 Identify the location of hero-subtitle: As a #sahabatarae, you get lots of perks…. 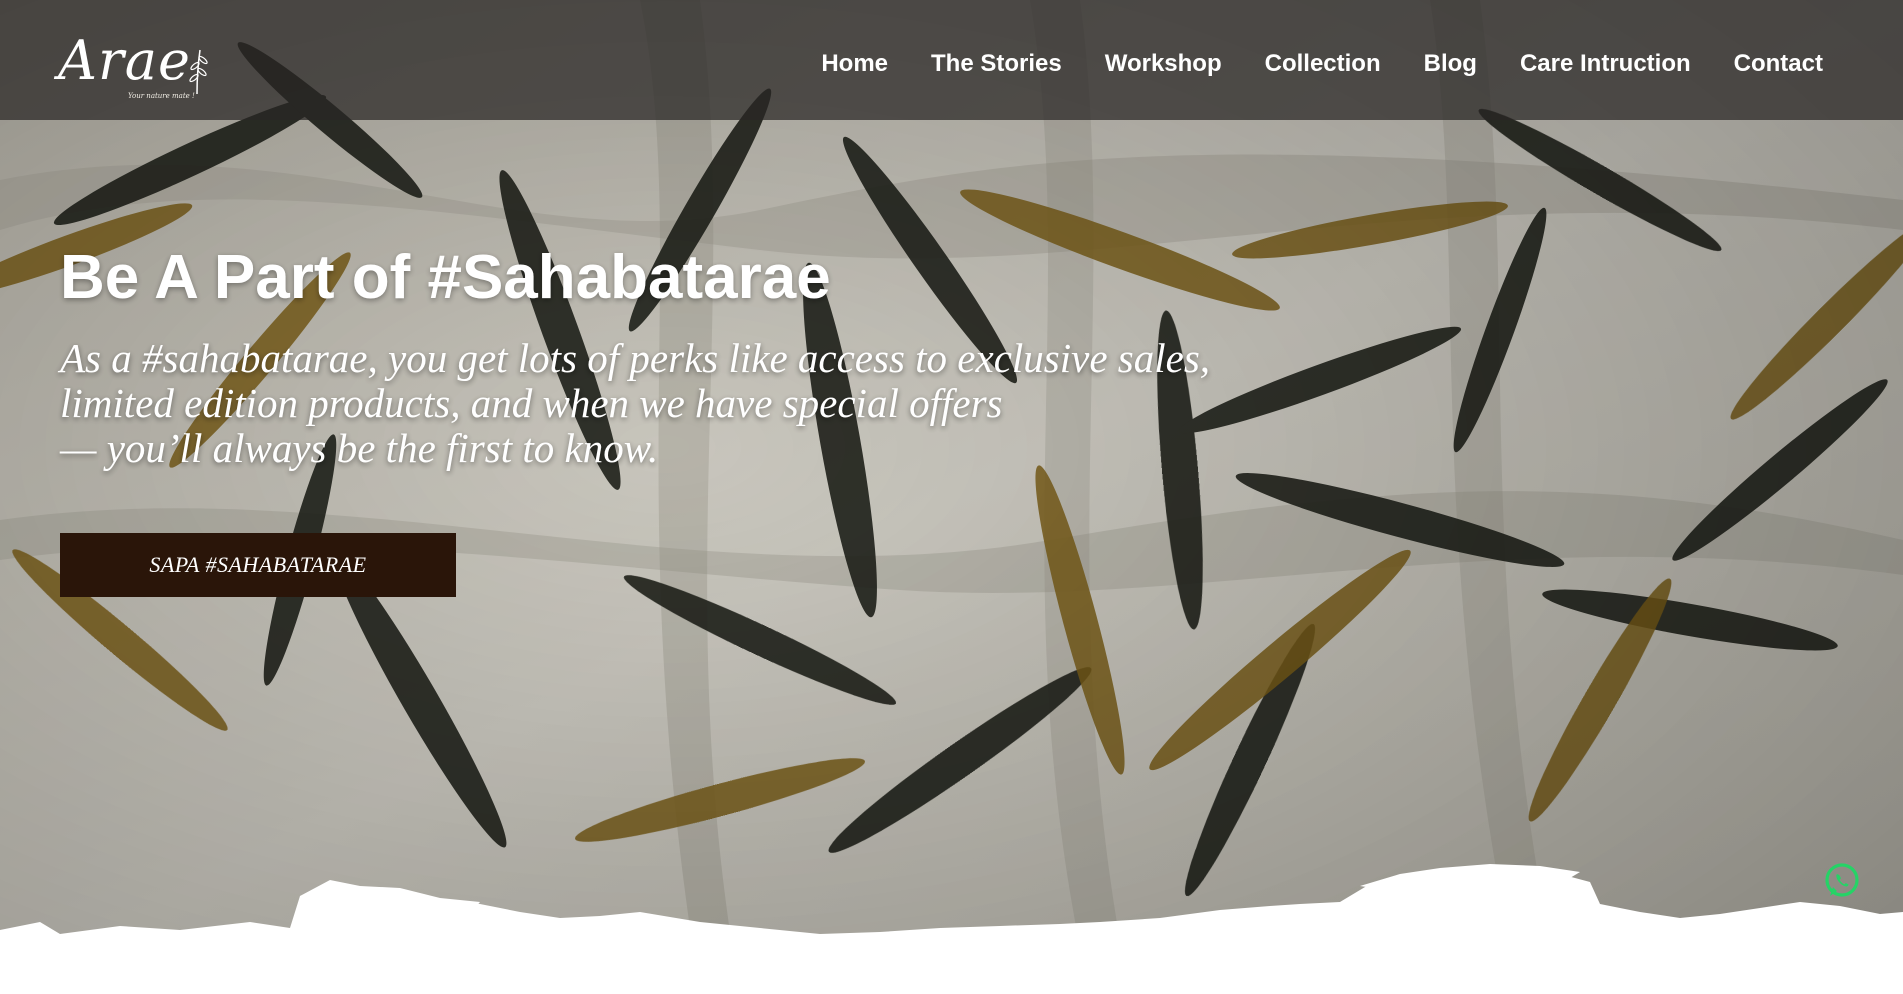
(650, 403).